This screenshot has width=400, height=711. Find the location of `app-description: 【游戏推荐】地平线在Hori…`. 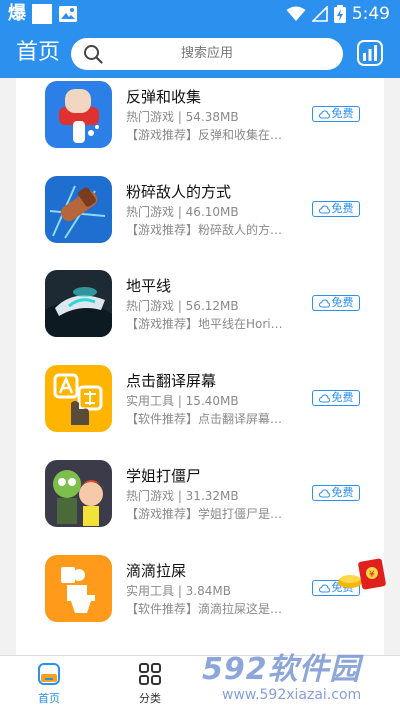

app-description: 【游戏推荐】地平线在Hori… is located at coordinates (204, 324).